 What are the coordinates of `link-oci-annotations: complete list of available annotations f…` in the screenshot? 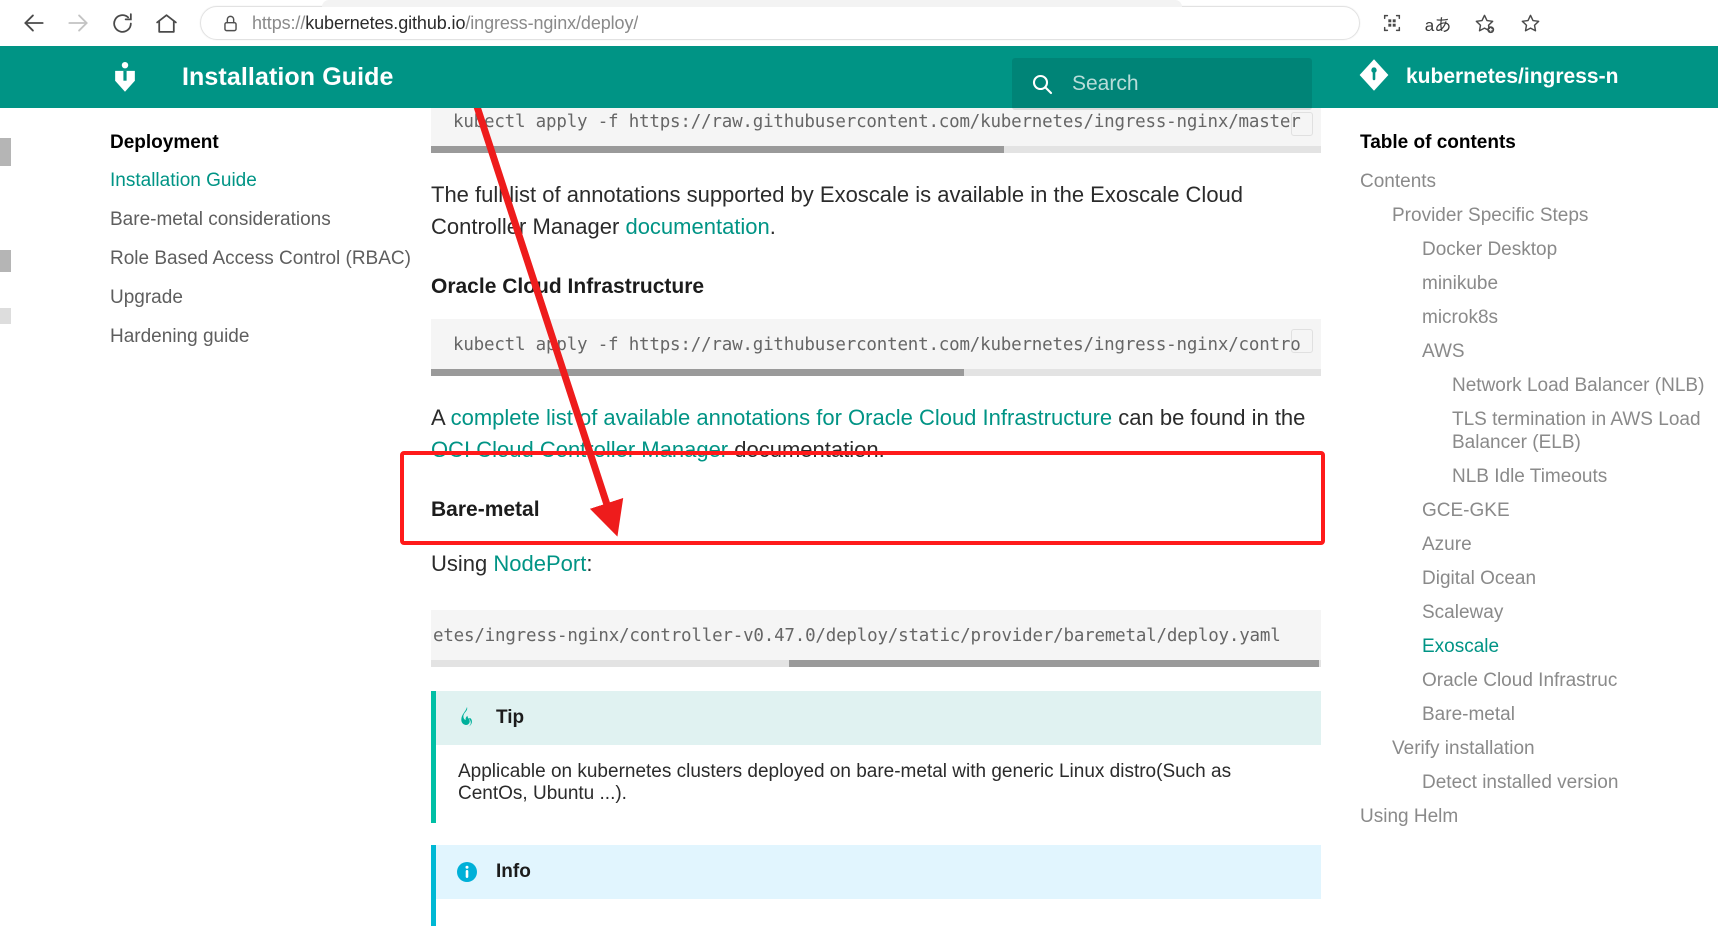 It's located at (782, 417).